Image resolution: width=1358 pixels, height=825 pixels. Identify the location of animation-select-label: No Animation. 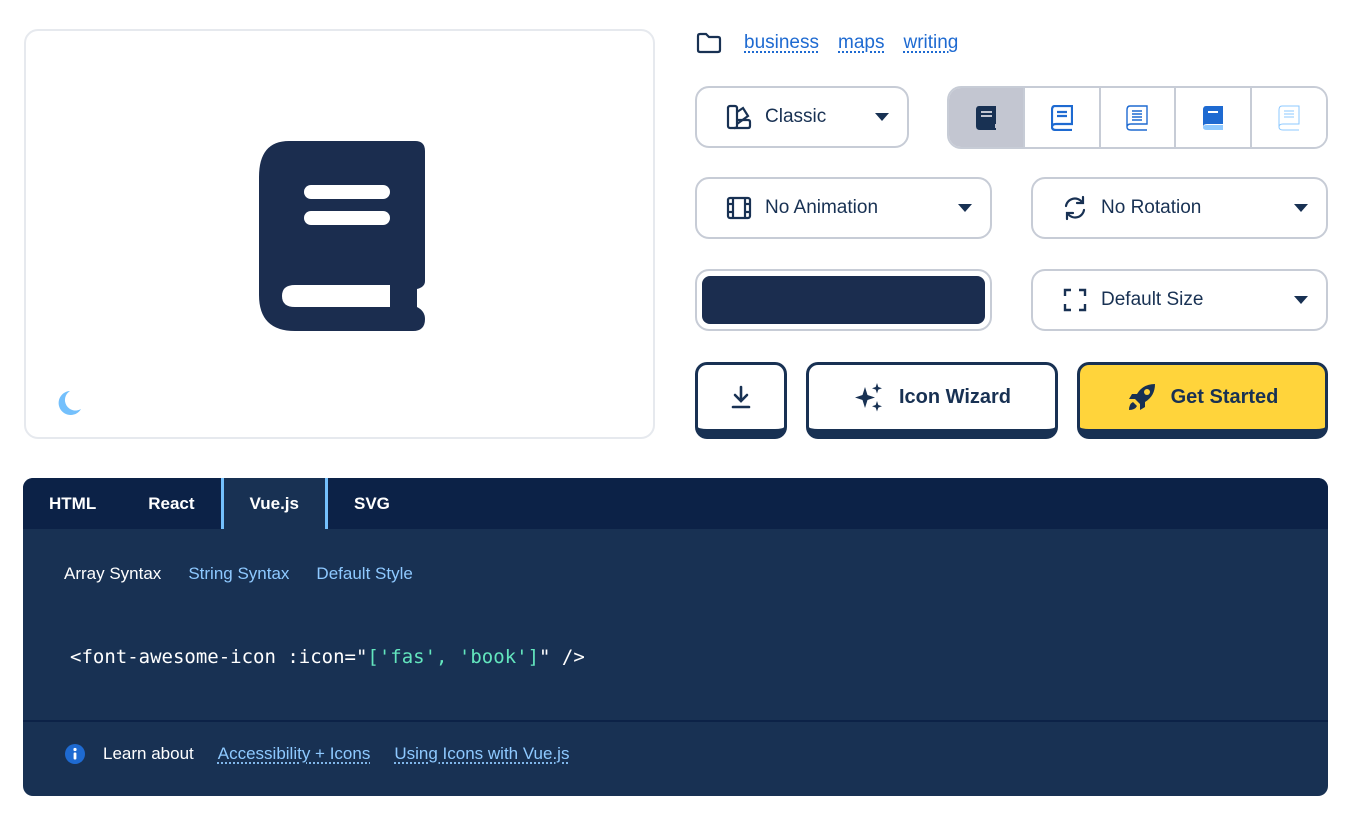
(822, 207).